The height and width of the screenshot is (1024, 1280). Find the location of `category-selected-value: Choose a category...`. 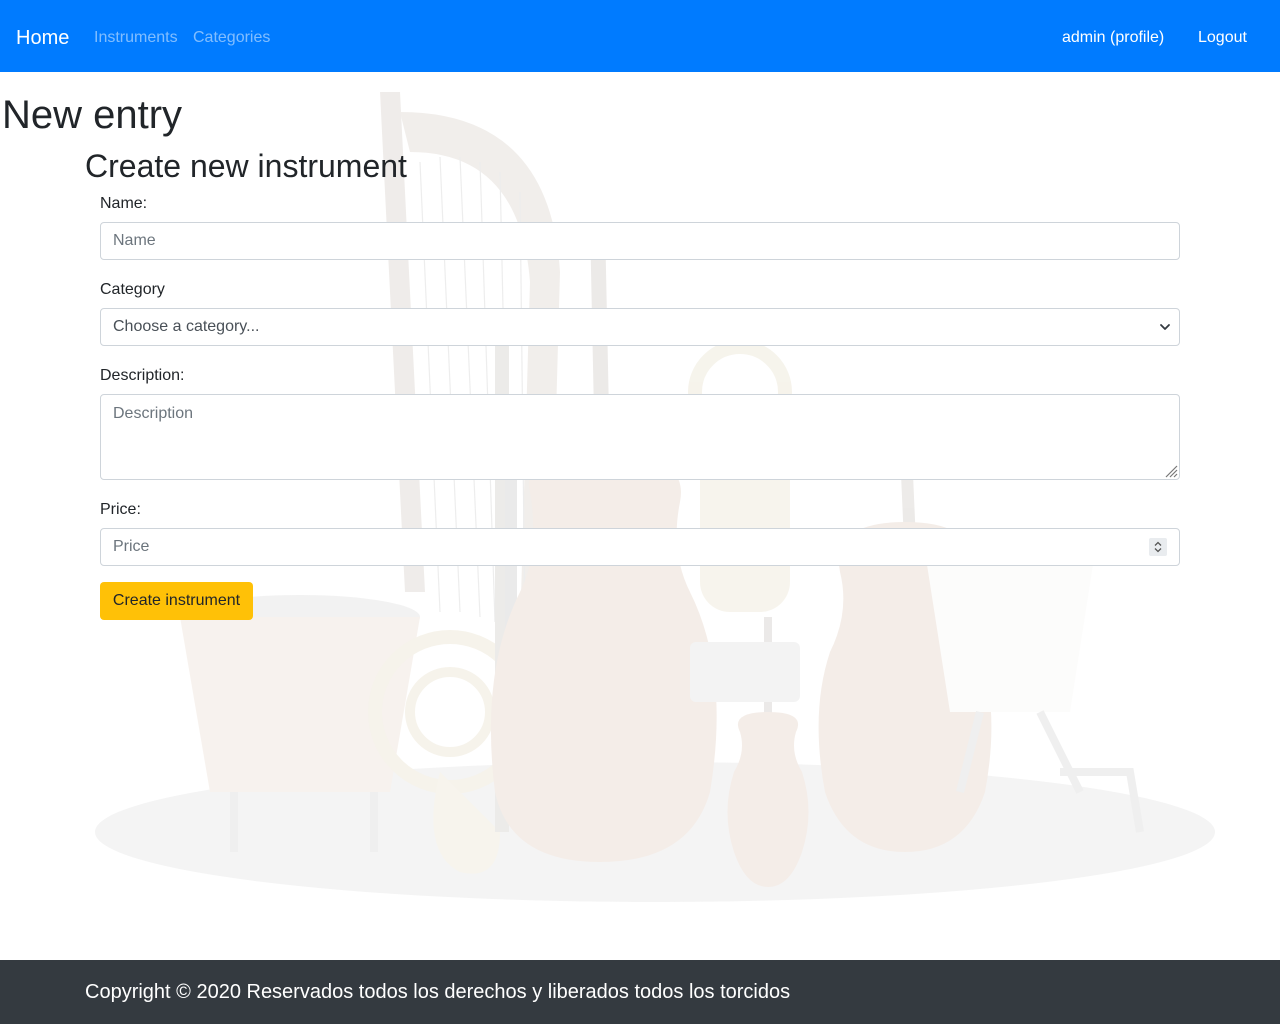

category-selected-value: Choose a category... is located at coordinates (186, 326).